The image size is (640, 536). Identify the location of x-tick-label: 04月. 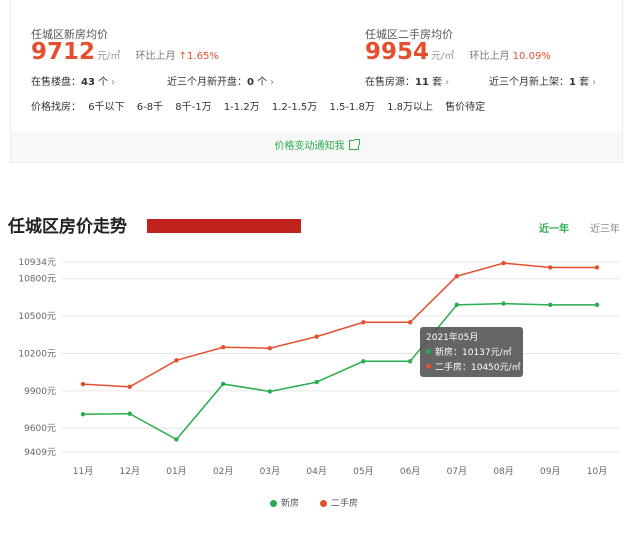
(316, 471).